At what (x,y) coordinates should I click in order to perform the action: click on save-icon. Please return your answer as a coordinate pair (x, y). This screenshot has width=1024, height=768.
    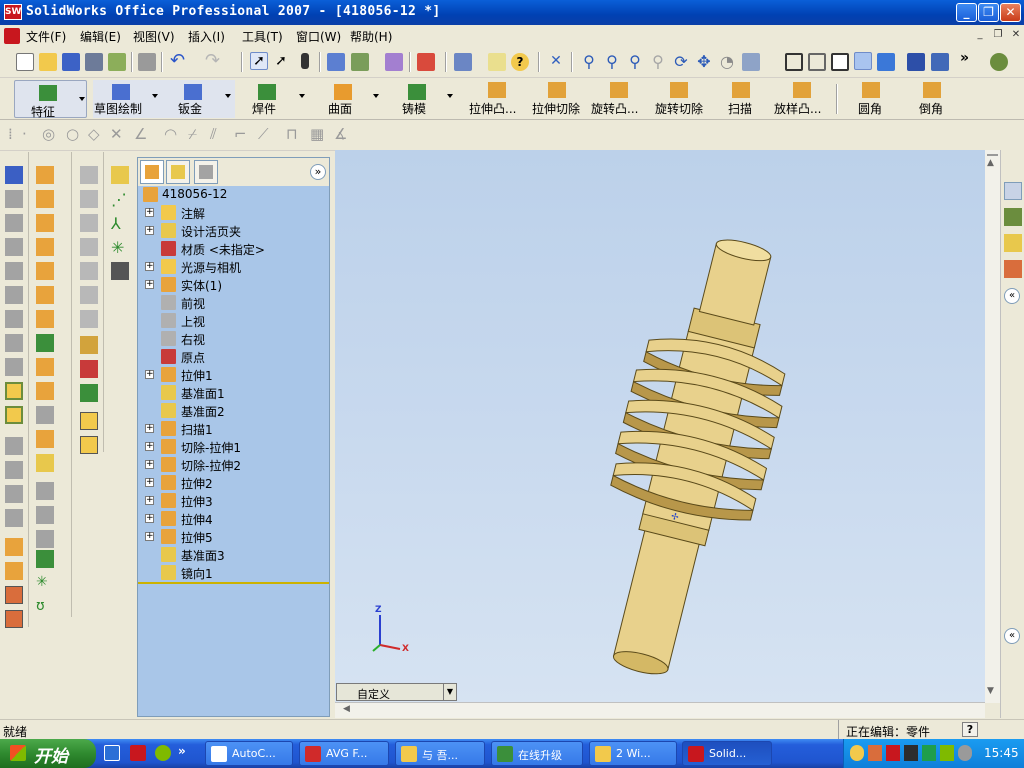
    Looking at the image, I should click on (71, 62).